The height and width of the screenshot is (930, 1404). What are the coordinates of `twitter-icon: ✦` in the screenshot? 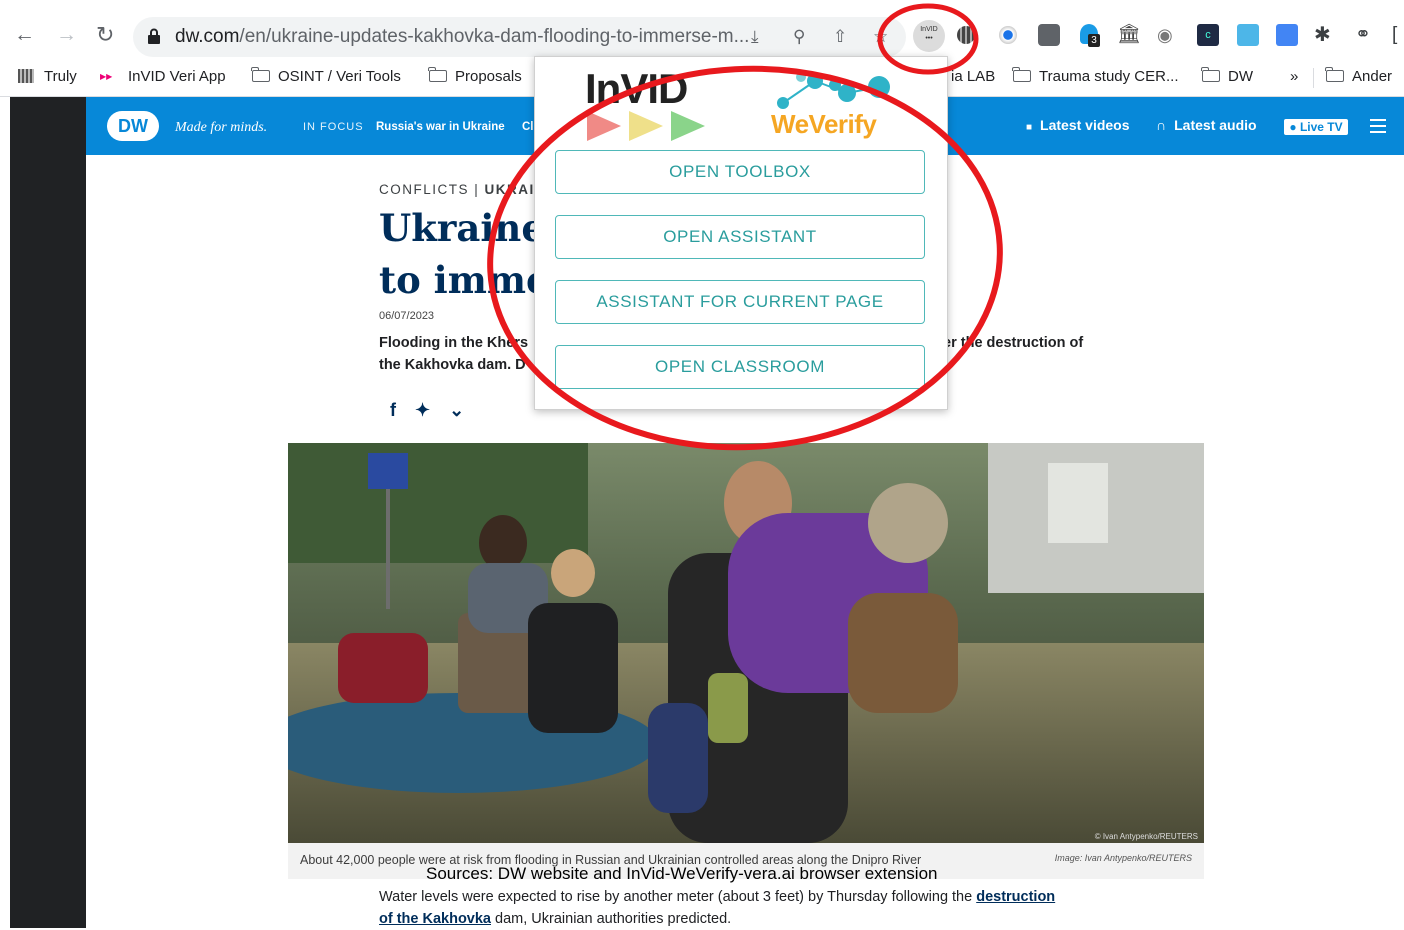 It's located at (422, 410).